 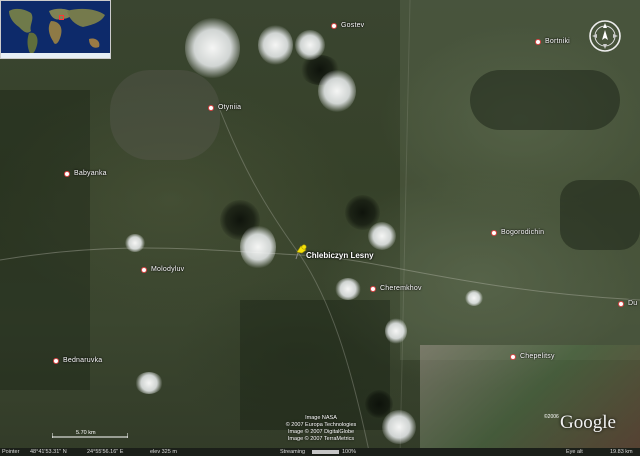 I want to click on google-logo: Google, so click(x=588, y=422).